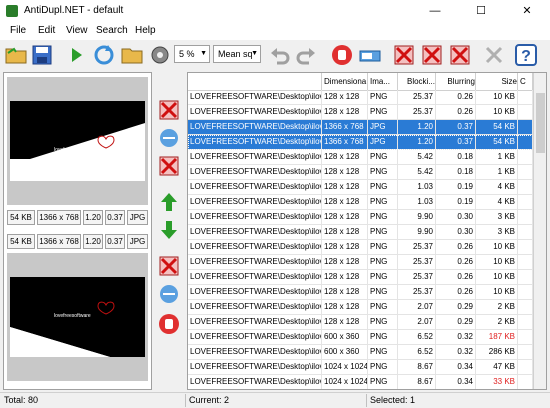 The width and height of the screenshot is (550, 408). I want to click on cell-blockiness: 25.37, so click(417, 292).